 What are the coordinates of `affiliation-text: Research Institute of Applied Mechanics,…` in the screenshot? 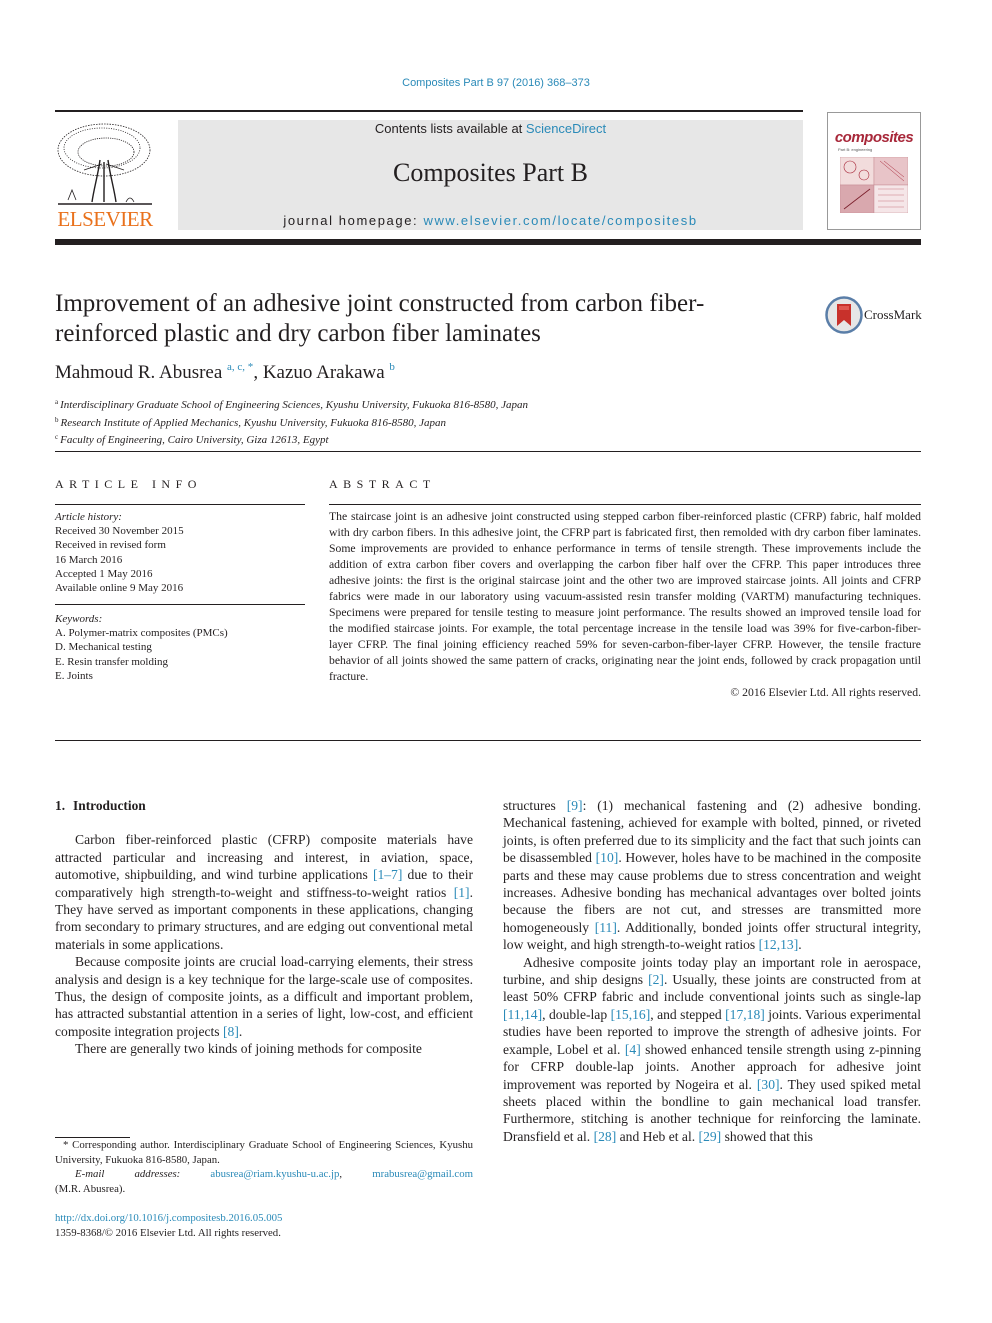 It's located at (253, 422).